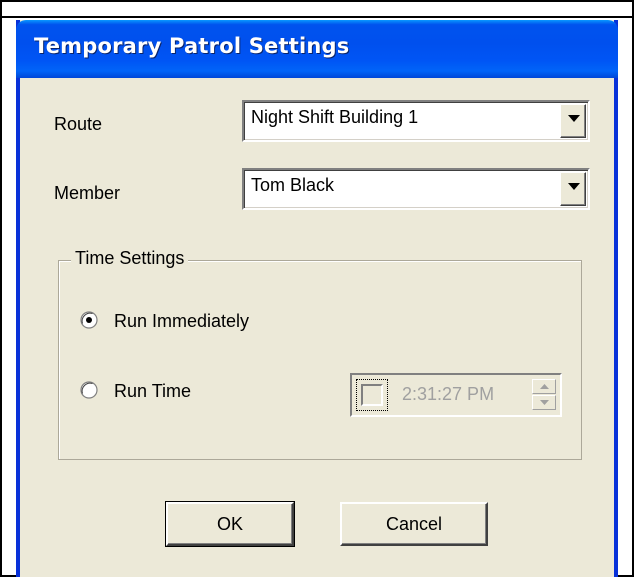  What do you see at coordinates (317, 17) in the screenshot?
I see `page-frame-divider` at bounding box center [317, 17].